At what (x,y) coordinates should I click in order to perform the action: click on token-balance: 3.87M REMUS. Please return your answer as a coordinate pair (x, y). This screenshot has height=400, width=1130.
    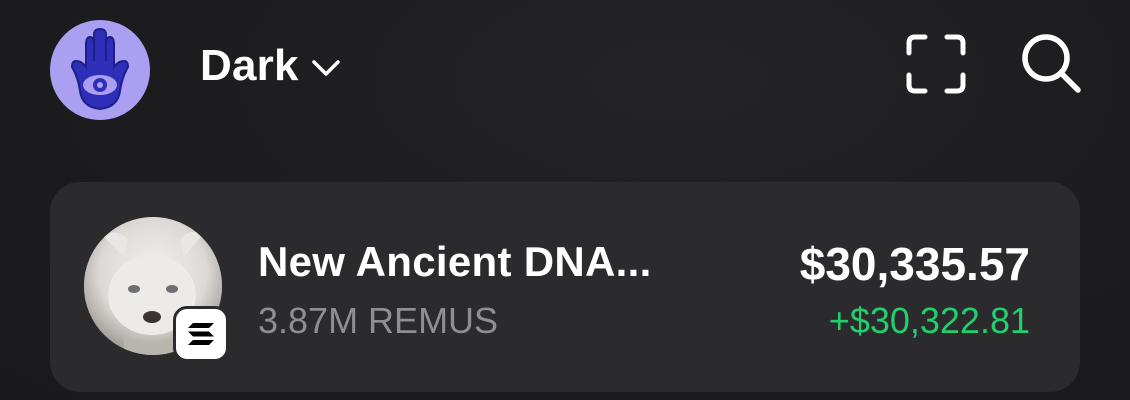
    Looking at the image, I should click on (378, 320).